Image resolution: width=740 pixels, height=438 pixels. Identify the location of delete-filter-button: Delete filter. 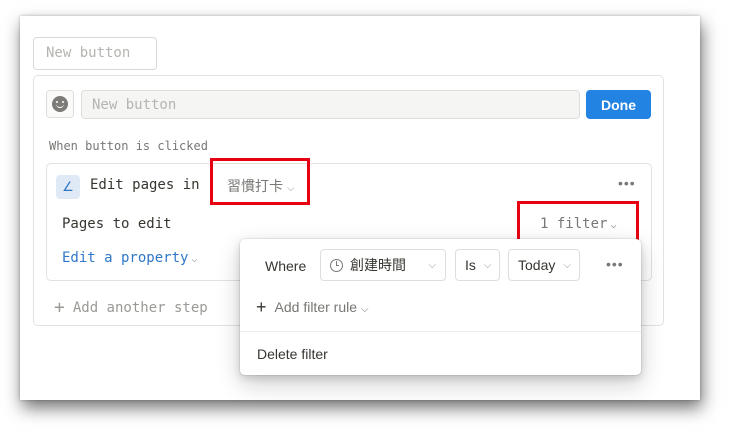
(292, 354).